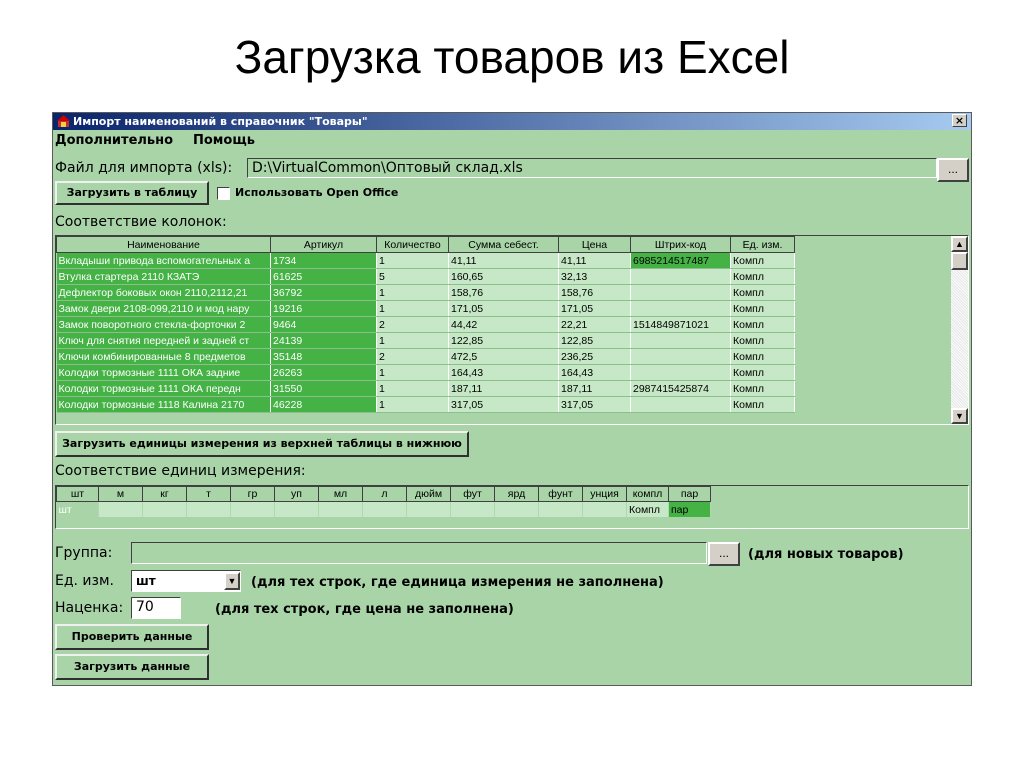 This screenshot has width=1024, height=768. What do you see at coordinates (156, 608) in the screenshot?
I see `markup-input: 70` at bounding box center [156, 608].